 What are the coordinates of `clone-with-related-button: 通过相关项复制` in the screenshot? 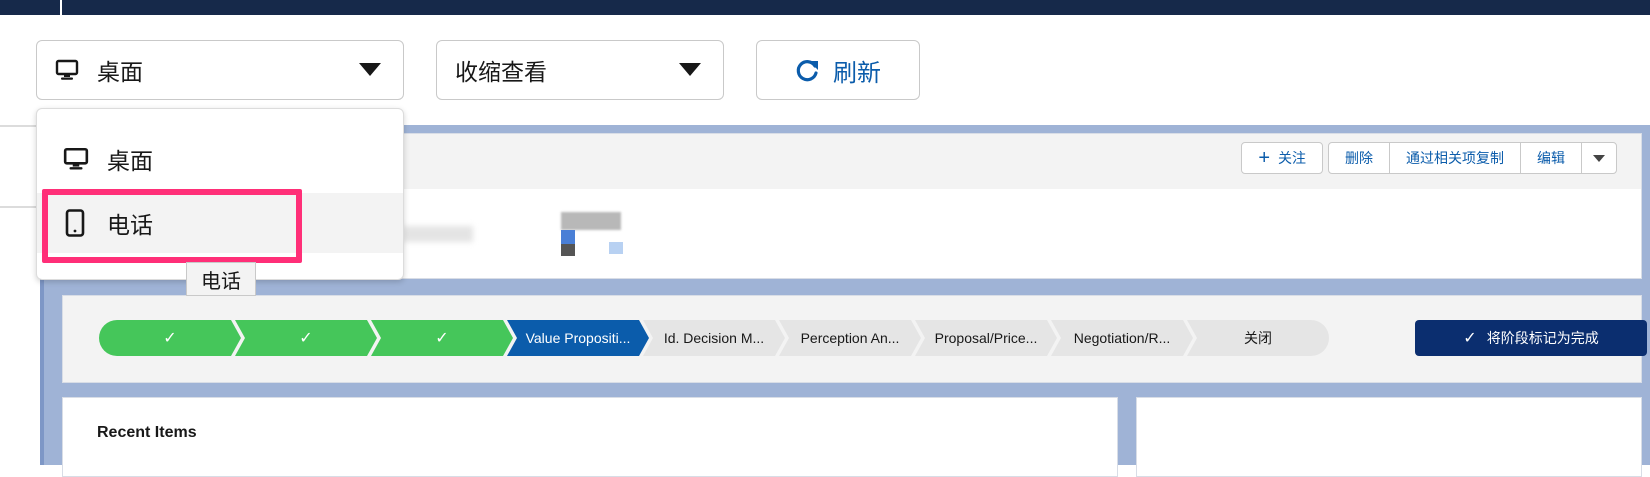 It's located at (1455, 158).